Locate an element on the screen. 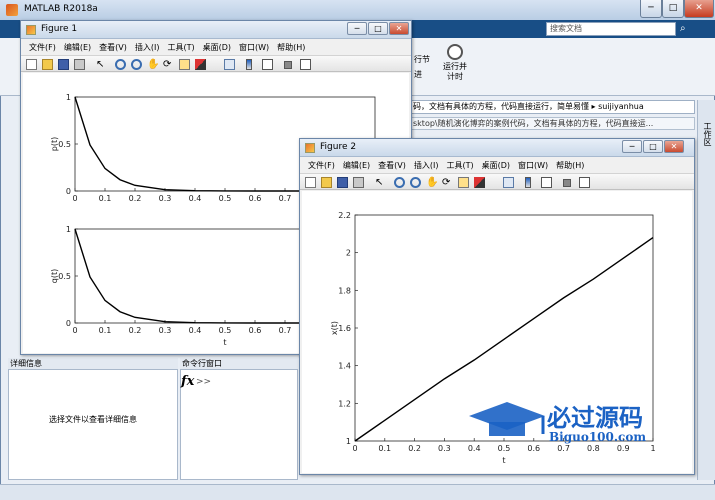 Image resolution: width=715 pixels, height=500 pixels. matlab-title: MATLAB R2018a is located at coordinates (61, 9).